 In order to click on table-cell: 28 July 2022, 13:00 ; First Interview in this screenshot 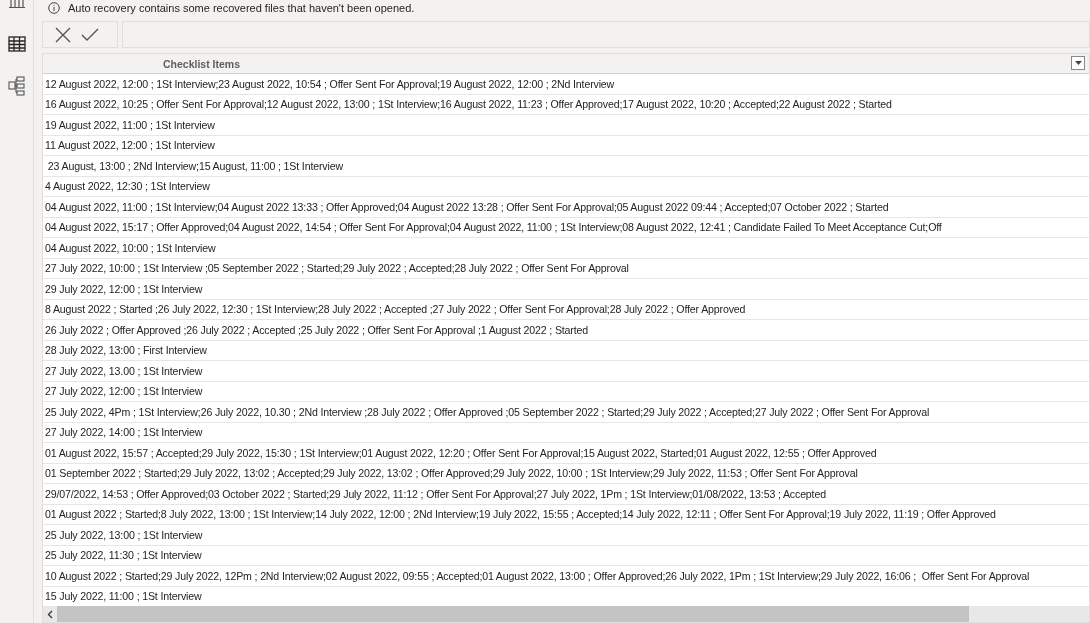, I will do `click(126, 350)`.